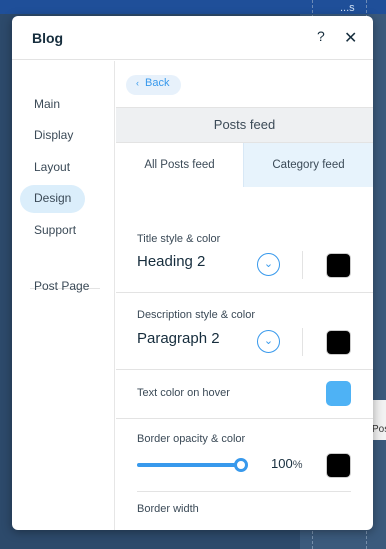 The height and width of the screenshot is (549, 386). Describe the element at coordinates (55, 231) in the screenshot. I see `sidebar-item-support: Support` at that location.